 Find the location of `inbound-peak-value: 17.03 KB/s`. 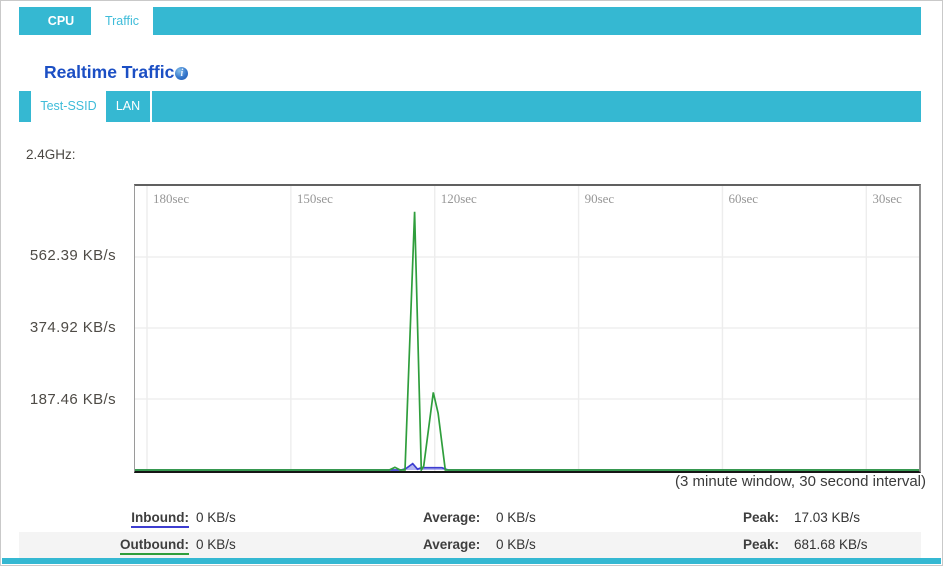

inbound-peak-value: 17.03 KB/s is located at coordinates (827, 517).